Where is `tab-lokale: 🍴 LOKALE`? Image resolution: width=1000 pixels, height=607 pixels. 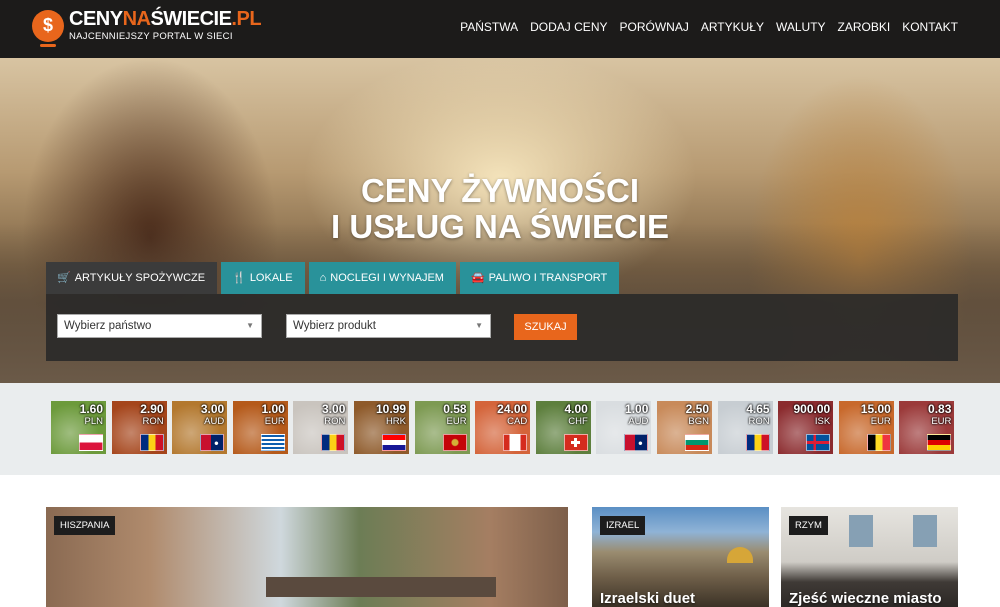 tab-lokale: 🍴 LOKALE is located at coordinates (263, 278).